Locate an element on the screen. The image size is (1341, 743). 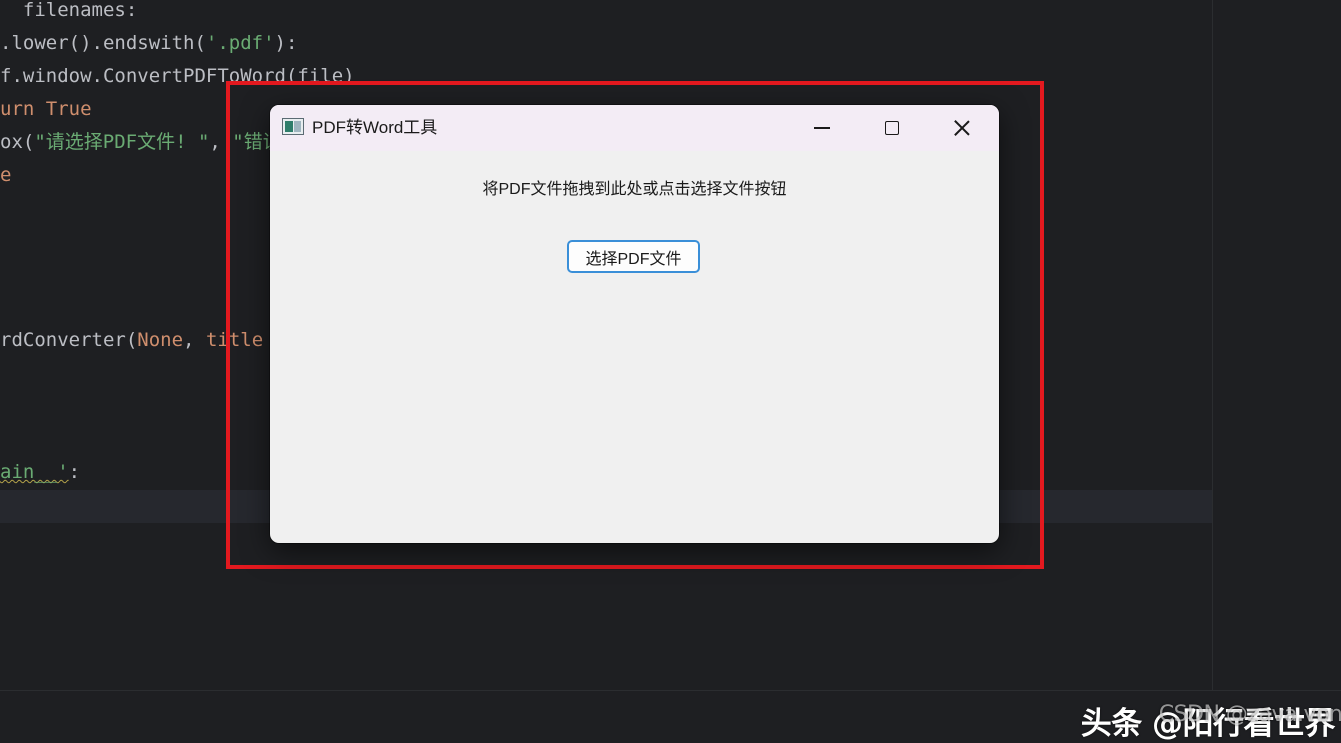
window-title: PDF转Word工具 is located at coordinates (375, 127).